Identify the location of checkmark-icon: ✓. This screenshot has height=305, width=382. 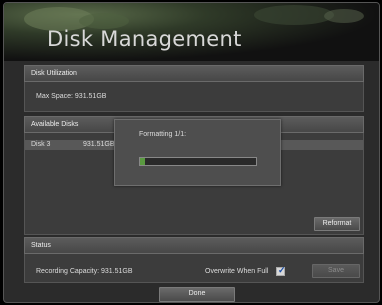
(282, 270).